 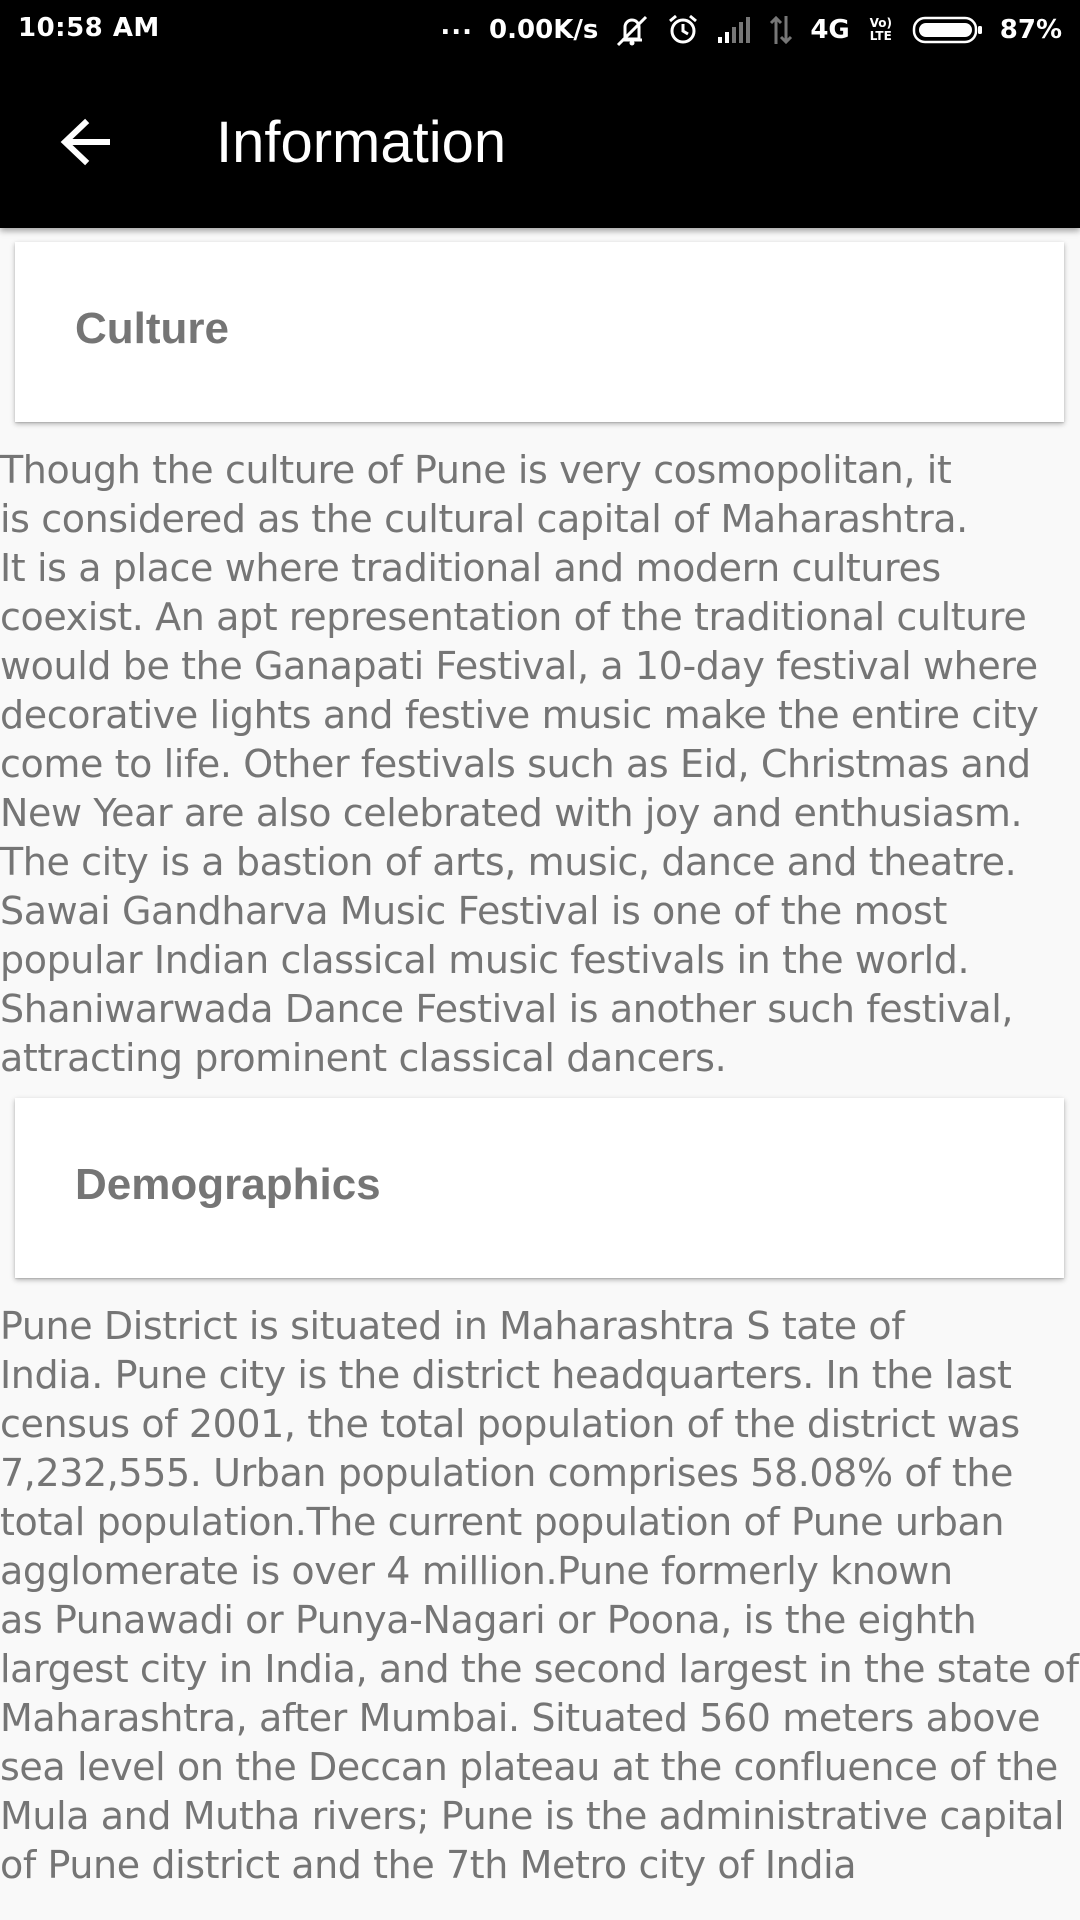 What do you see at coordinates (1030, 30) in the screenshot?
I see `battery-percent: 87%` at bounding box center [1030, 30].